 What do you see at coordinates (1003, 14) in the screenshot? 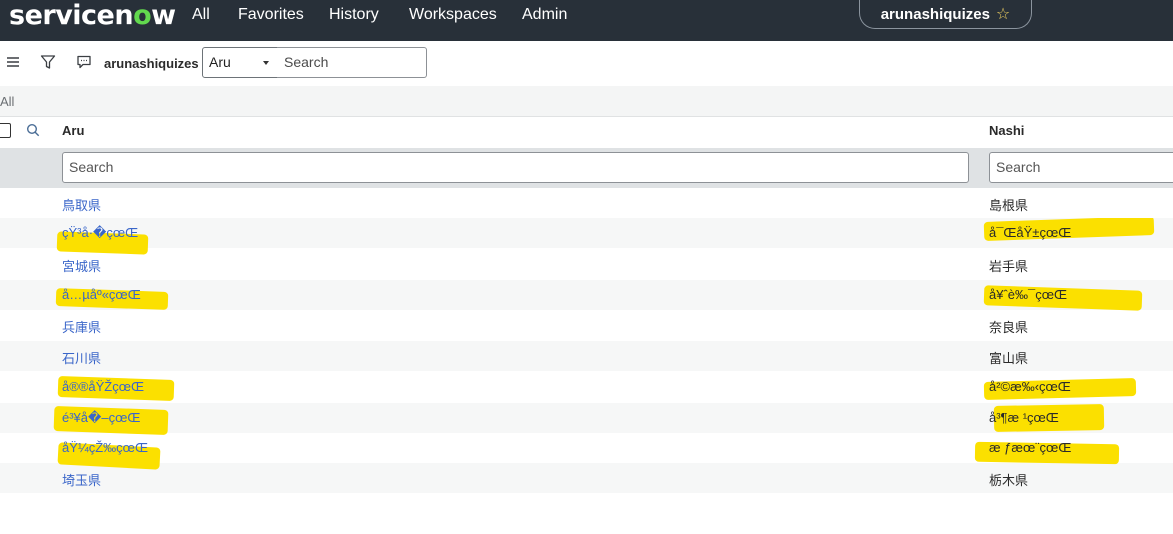
I see `star-icon: ☆` at bounding box center [1003, 14].